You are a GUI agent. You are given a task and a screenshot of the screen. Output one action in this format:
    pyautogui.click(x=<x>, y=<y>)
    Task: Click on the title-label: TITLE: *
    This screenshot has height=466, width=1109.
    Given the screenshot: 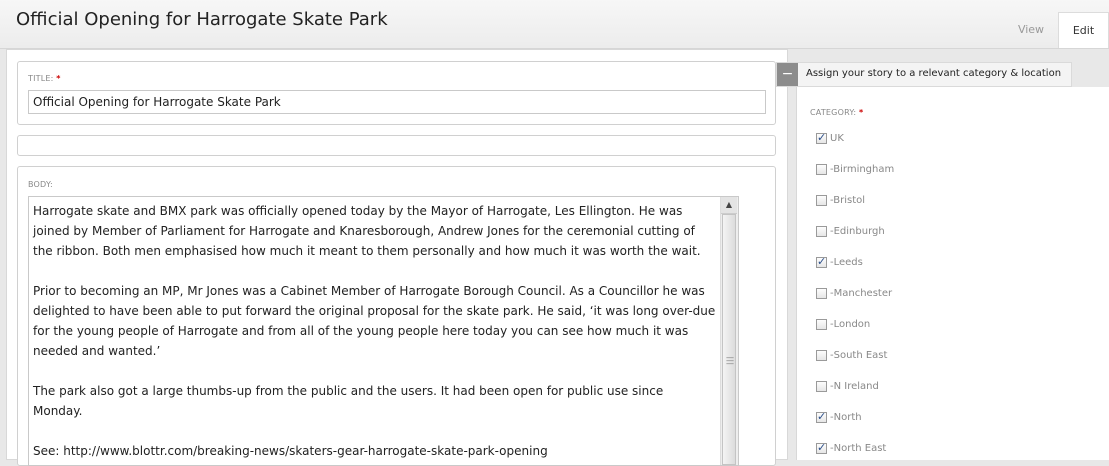 What is the action you would take?
    pyautogui.click(x=44, y=78)
    